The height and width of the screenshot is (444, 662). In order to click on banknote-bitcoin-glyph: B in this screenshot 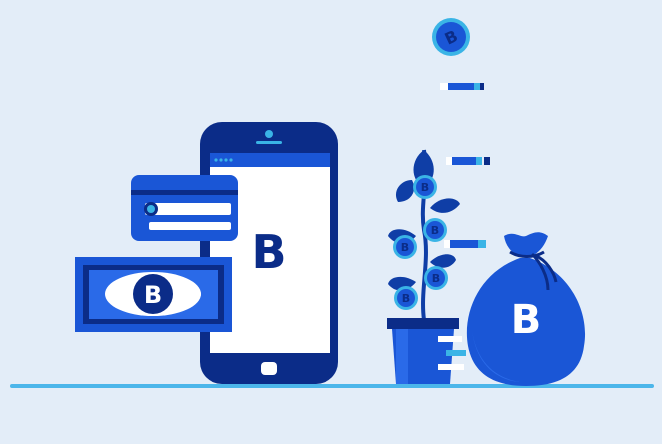, I will do `click(153, 295)`.